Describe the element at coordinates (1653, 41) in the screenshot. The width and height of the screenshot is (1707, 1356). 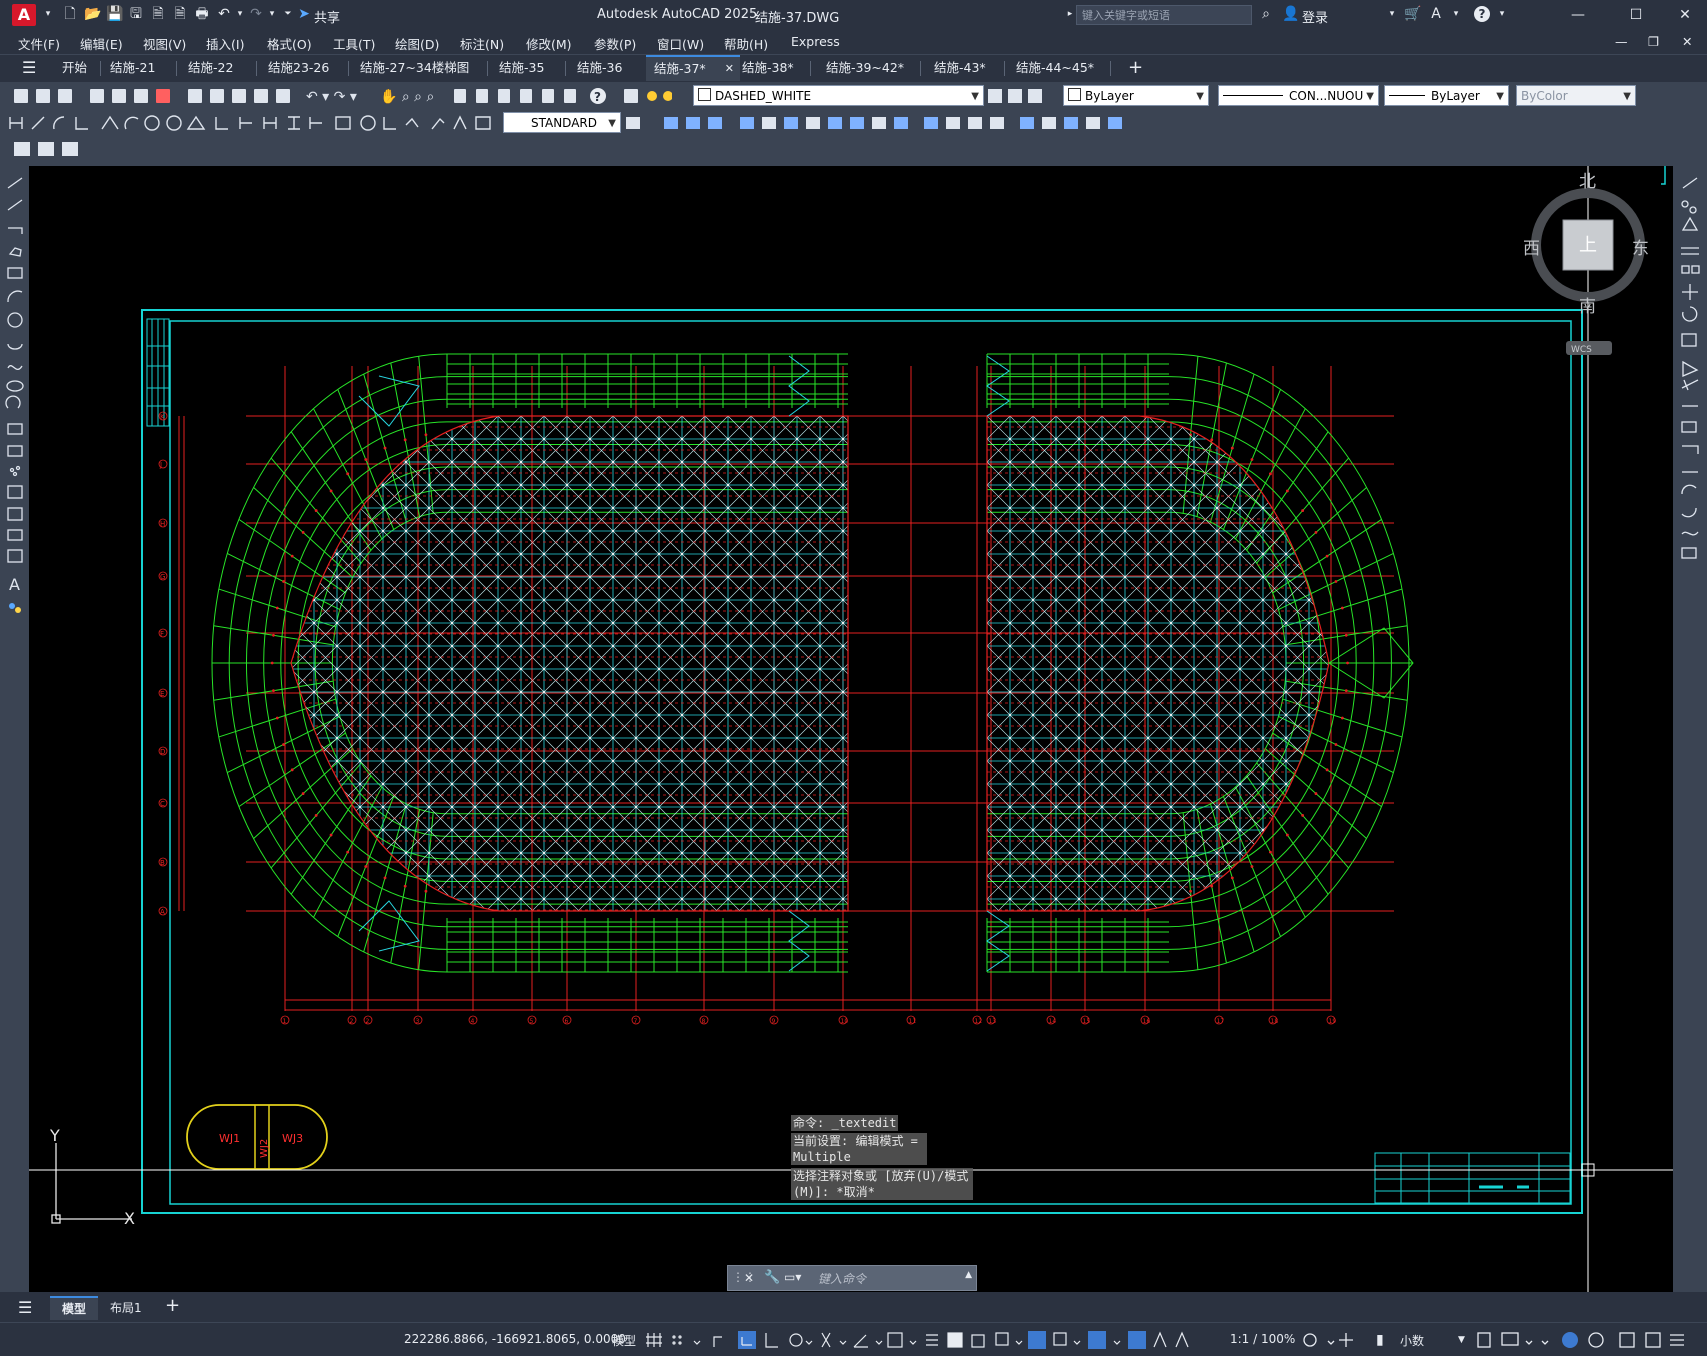
I see `doc-restore-icon: ❐` at that location.